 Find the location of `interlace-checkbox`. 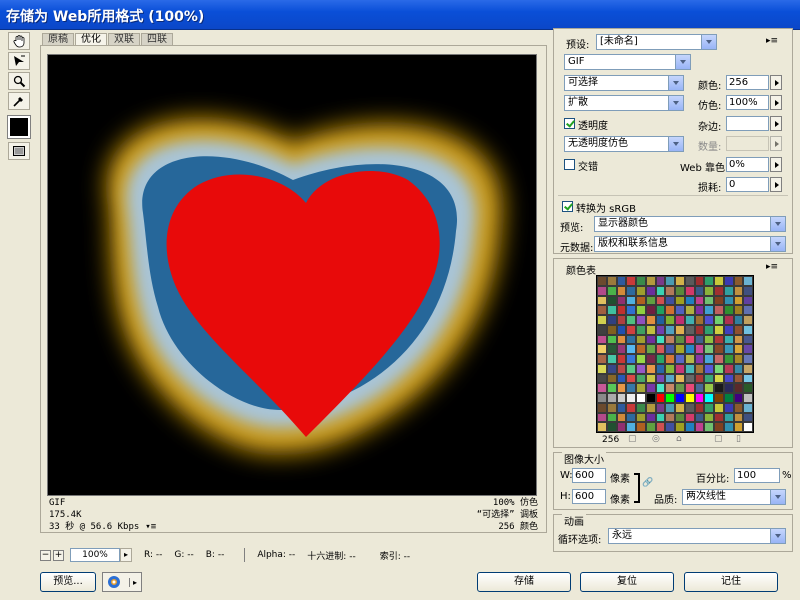

interlace-checkbox is located at coordinates (569, 164).